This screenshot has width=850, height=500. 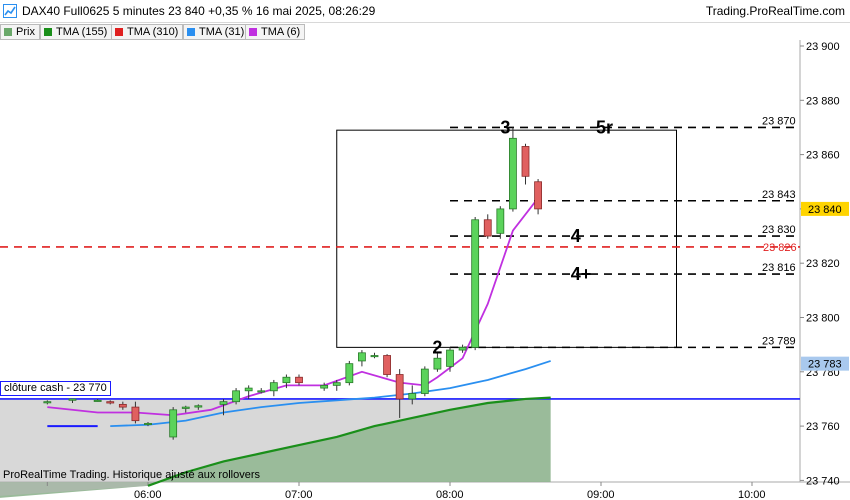 What do you see at coordinates (604, 127) in the screenshot?
I see `wave-label: 5r` at bounding box center [604, 127].